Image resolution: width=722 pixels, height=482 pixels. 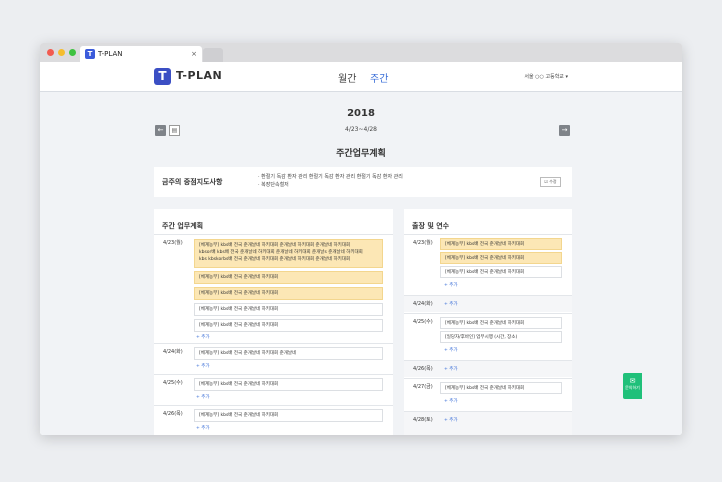 I want to click on notice-line: · 환절기 독감 환자 관리 환절기 독감 환자 관리 환절기 독감 환자 관리, so click(x=330, y=177).